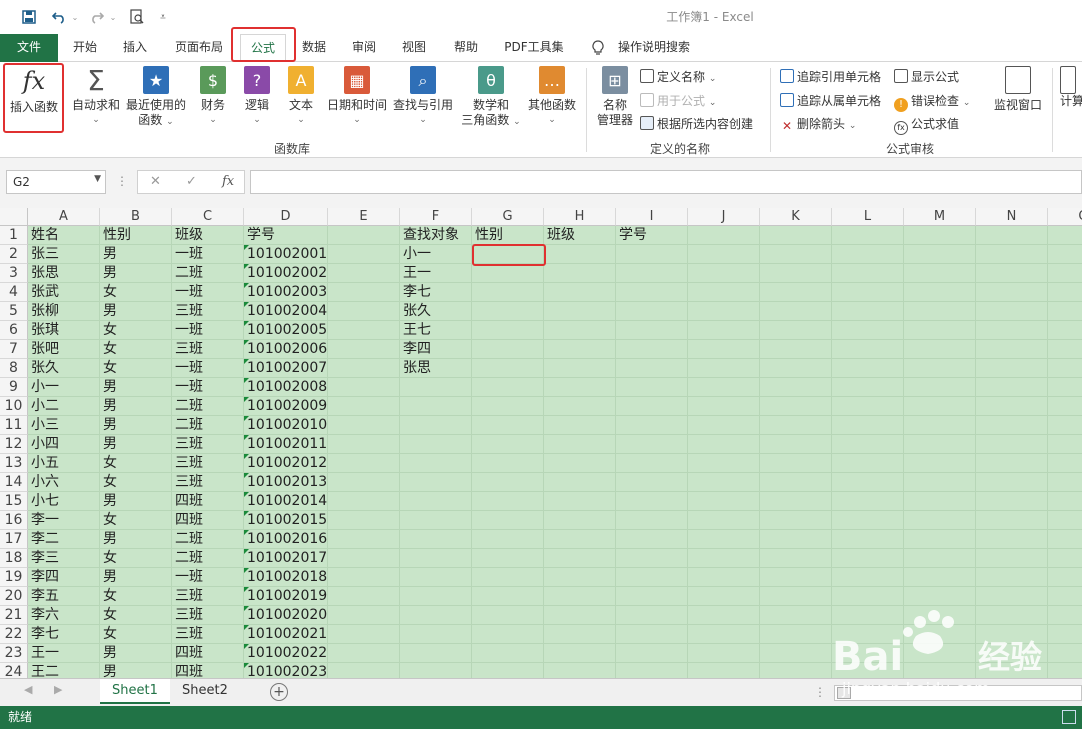  I want to click on cell-a20: 李五, so click(64, 596).